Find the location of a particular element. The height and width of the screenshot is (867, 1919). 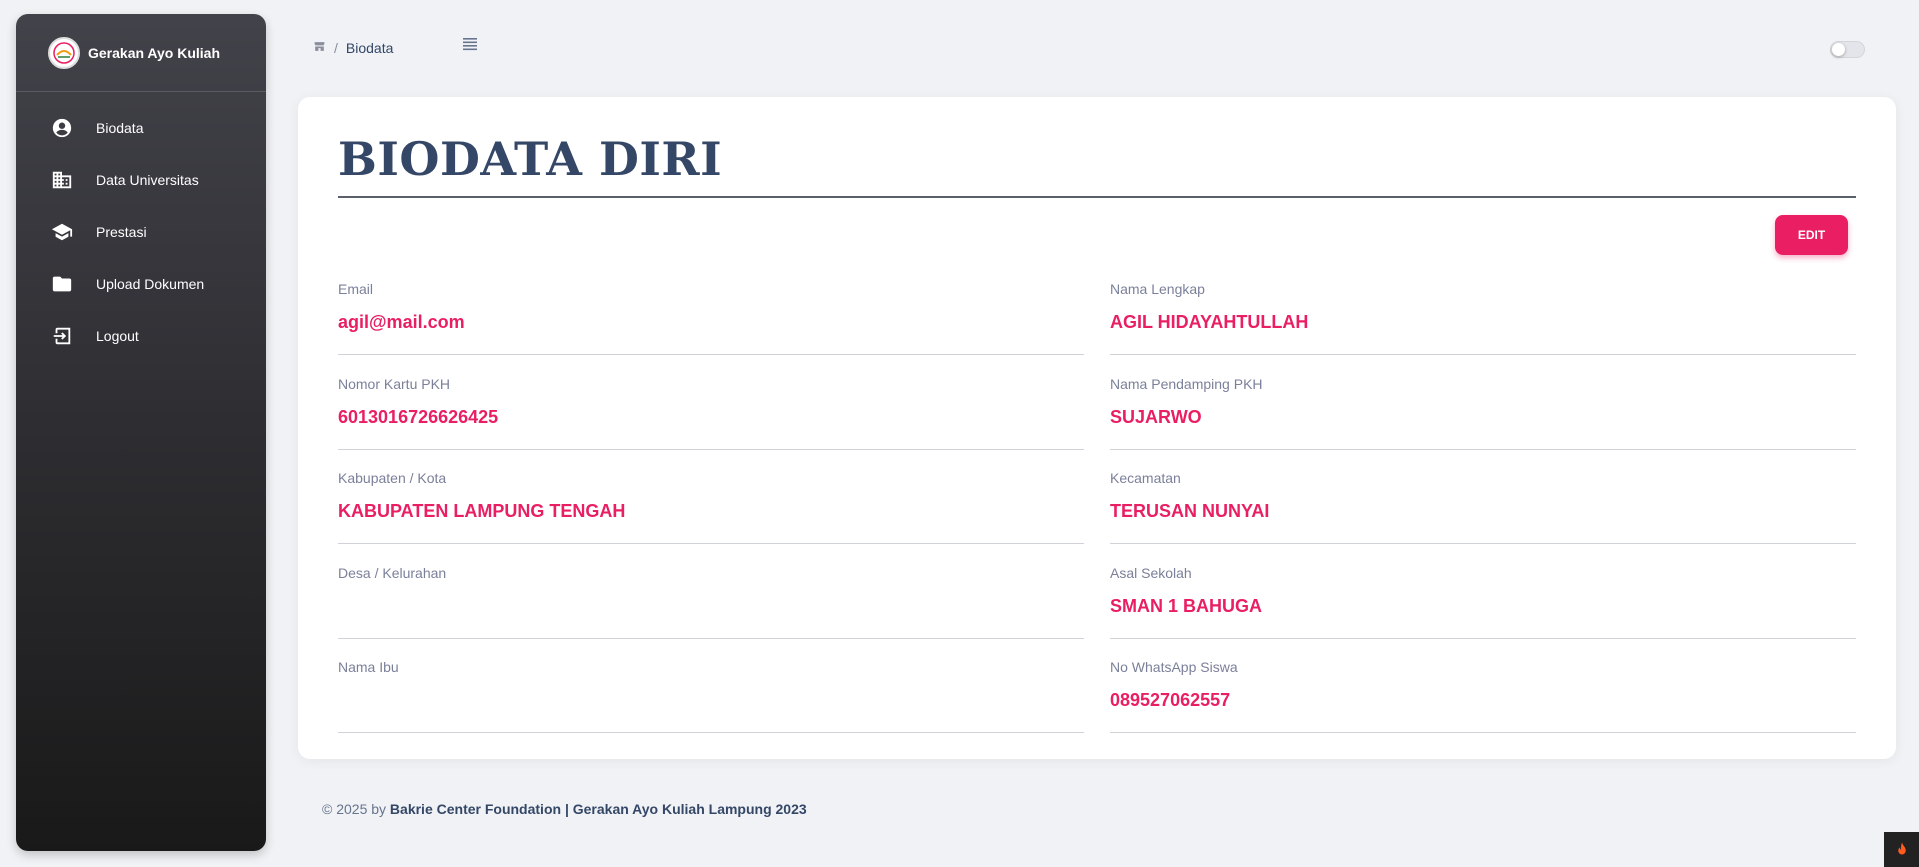

field-no-whatsapp-siswa: No WhatsApp Siswa 089527062557 is located at coordinates (1483, 704).